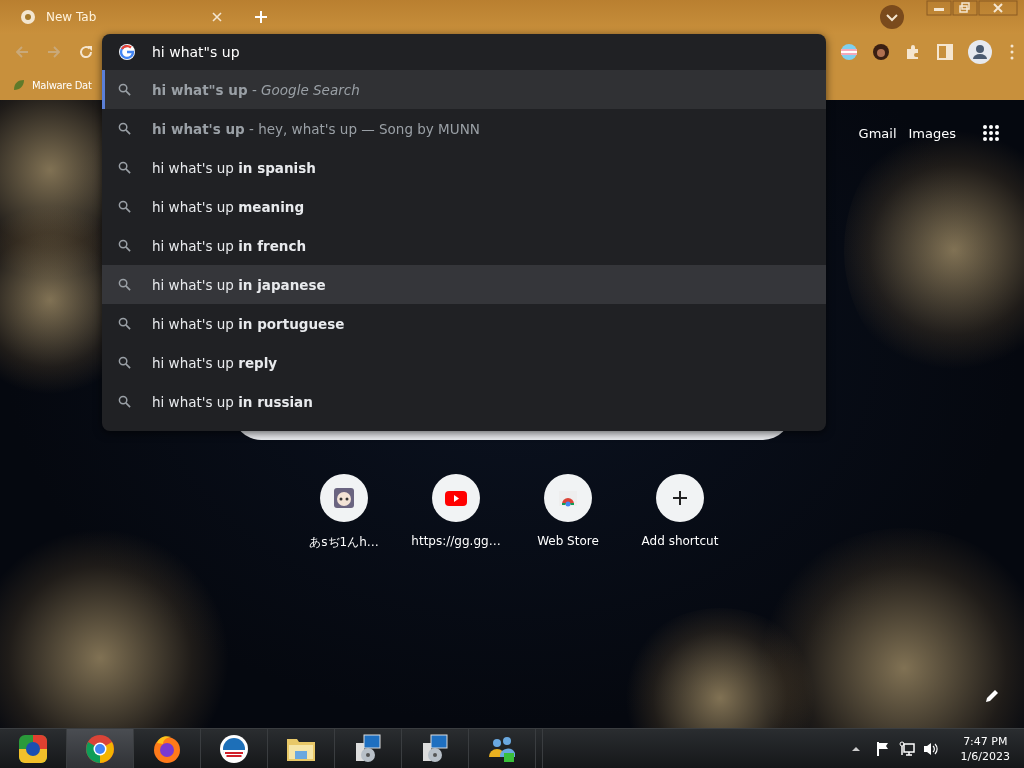 Image resolution: width=1024 pixels, height=768 pixels. What do you see at coordinates (991, 133) in the screenshot?
I see `apps-grid-icon` at bounding box center [991, 133].